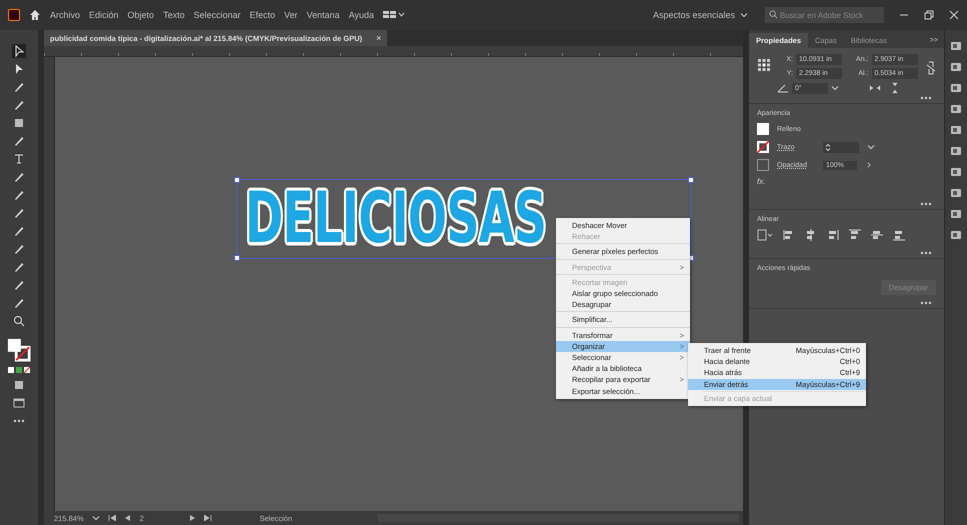 The width and height of the screenshot is (967, 525). What do you see at coordinates (35, 15) in the screenshot?
I see `home-icon` at bounding box center [35, 15].